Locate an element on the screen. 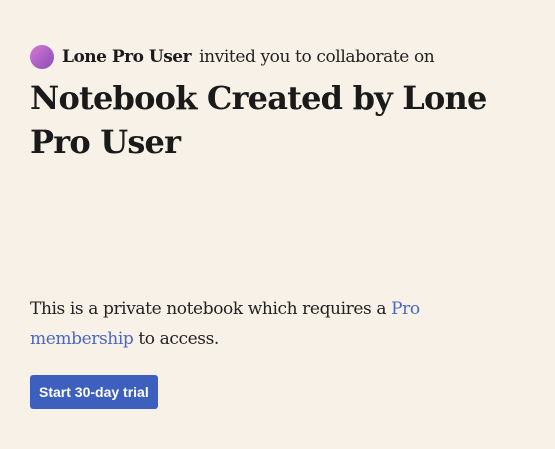 This screenshot has height=449, width=555. invite-message: invited you to collaborate on is located at coordinates (317, 57).